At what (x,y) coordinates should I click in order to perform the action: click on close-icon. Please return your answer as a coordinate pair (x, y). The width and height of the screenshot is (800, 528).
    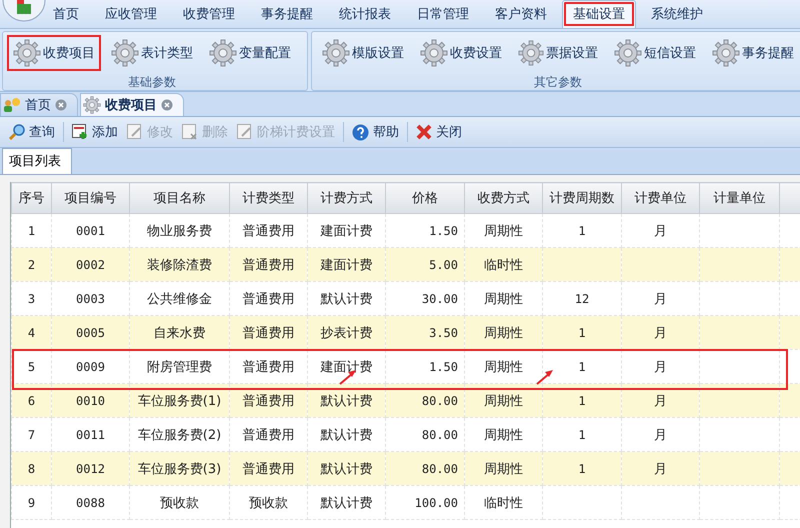
    Looking at the image, I should click on (424, 132).